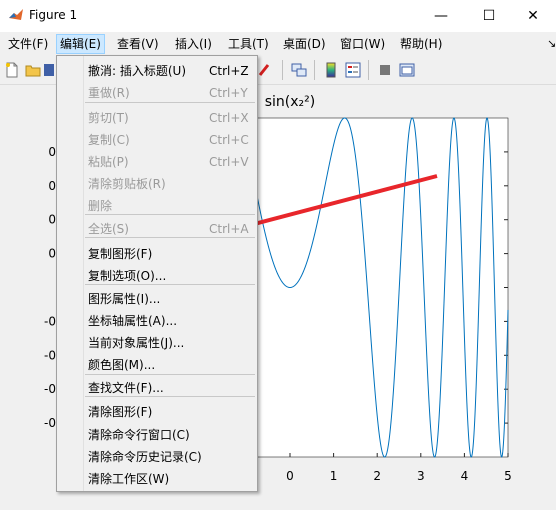 The image size is (556, 510). Describe the element at coordinates (109, 140) in the screenshot. I see `menu-item-label: 复制(C)` at that location.